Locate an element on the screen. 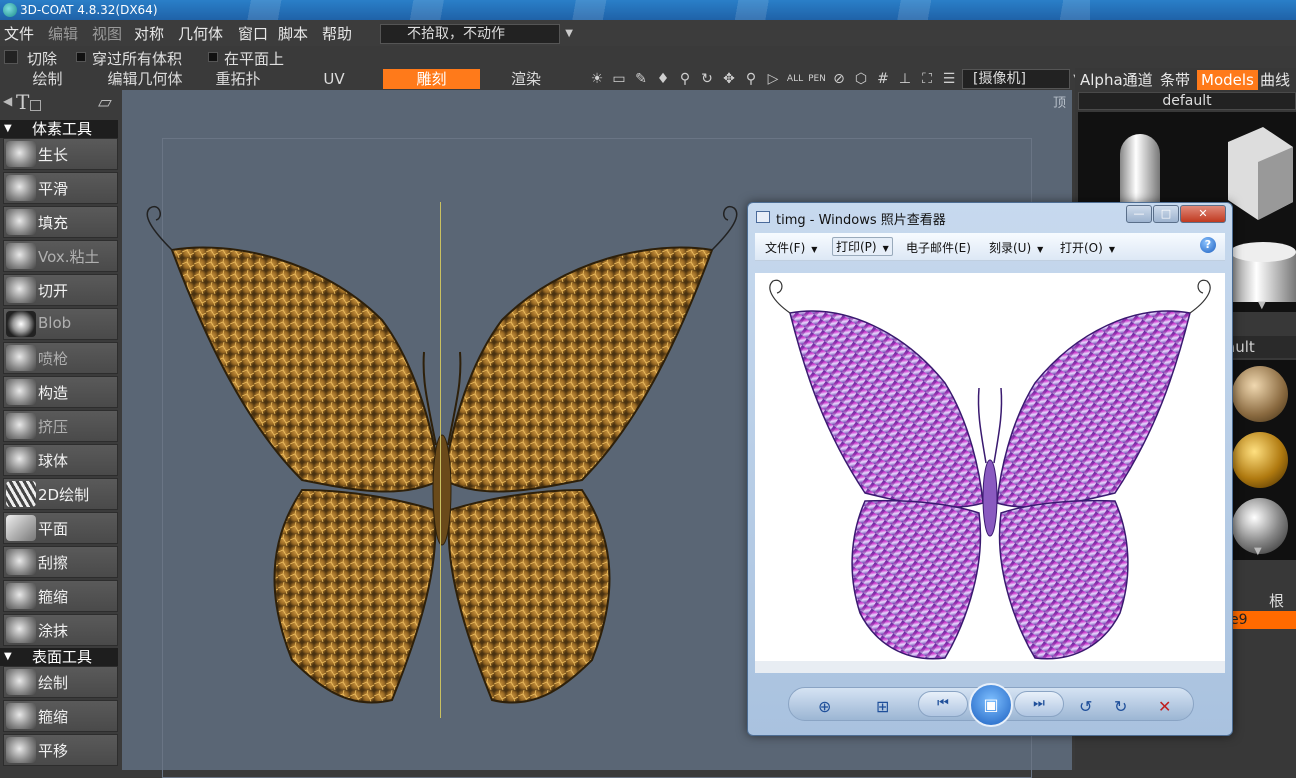 Image resolution: width=1296 pixels, height=778 pixels. minimize-button: — is located at coordinates (1139, 214).